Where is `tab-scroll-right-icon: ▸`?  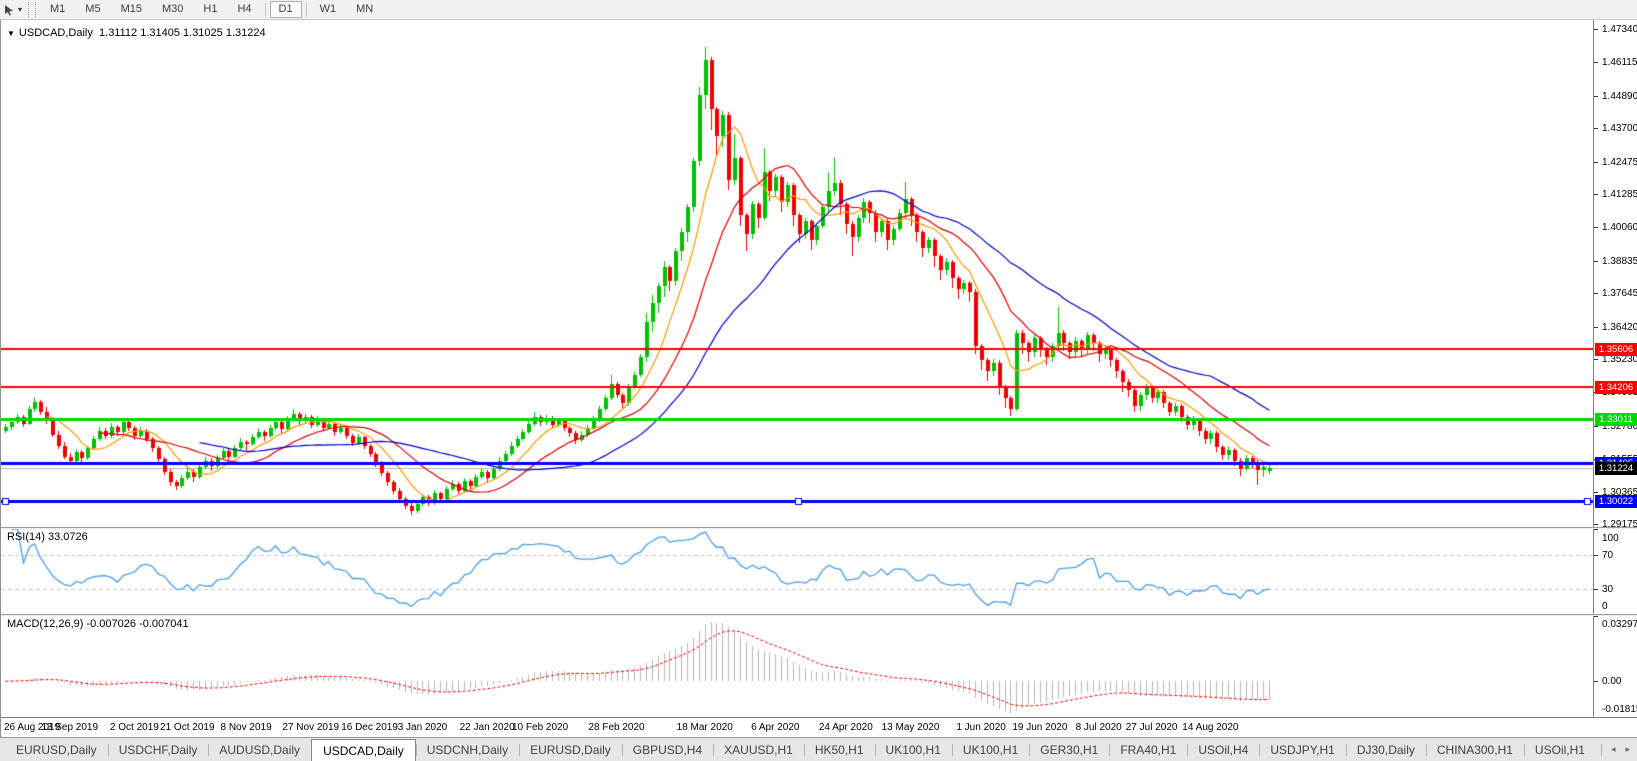 tab-scroll-right-icon: ▸ is located at coordinates (1627, 749).